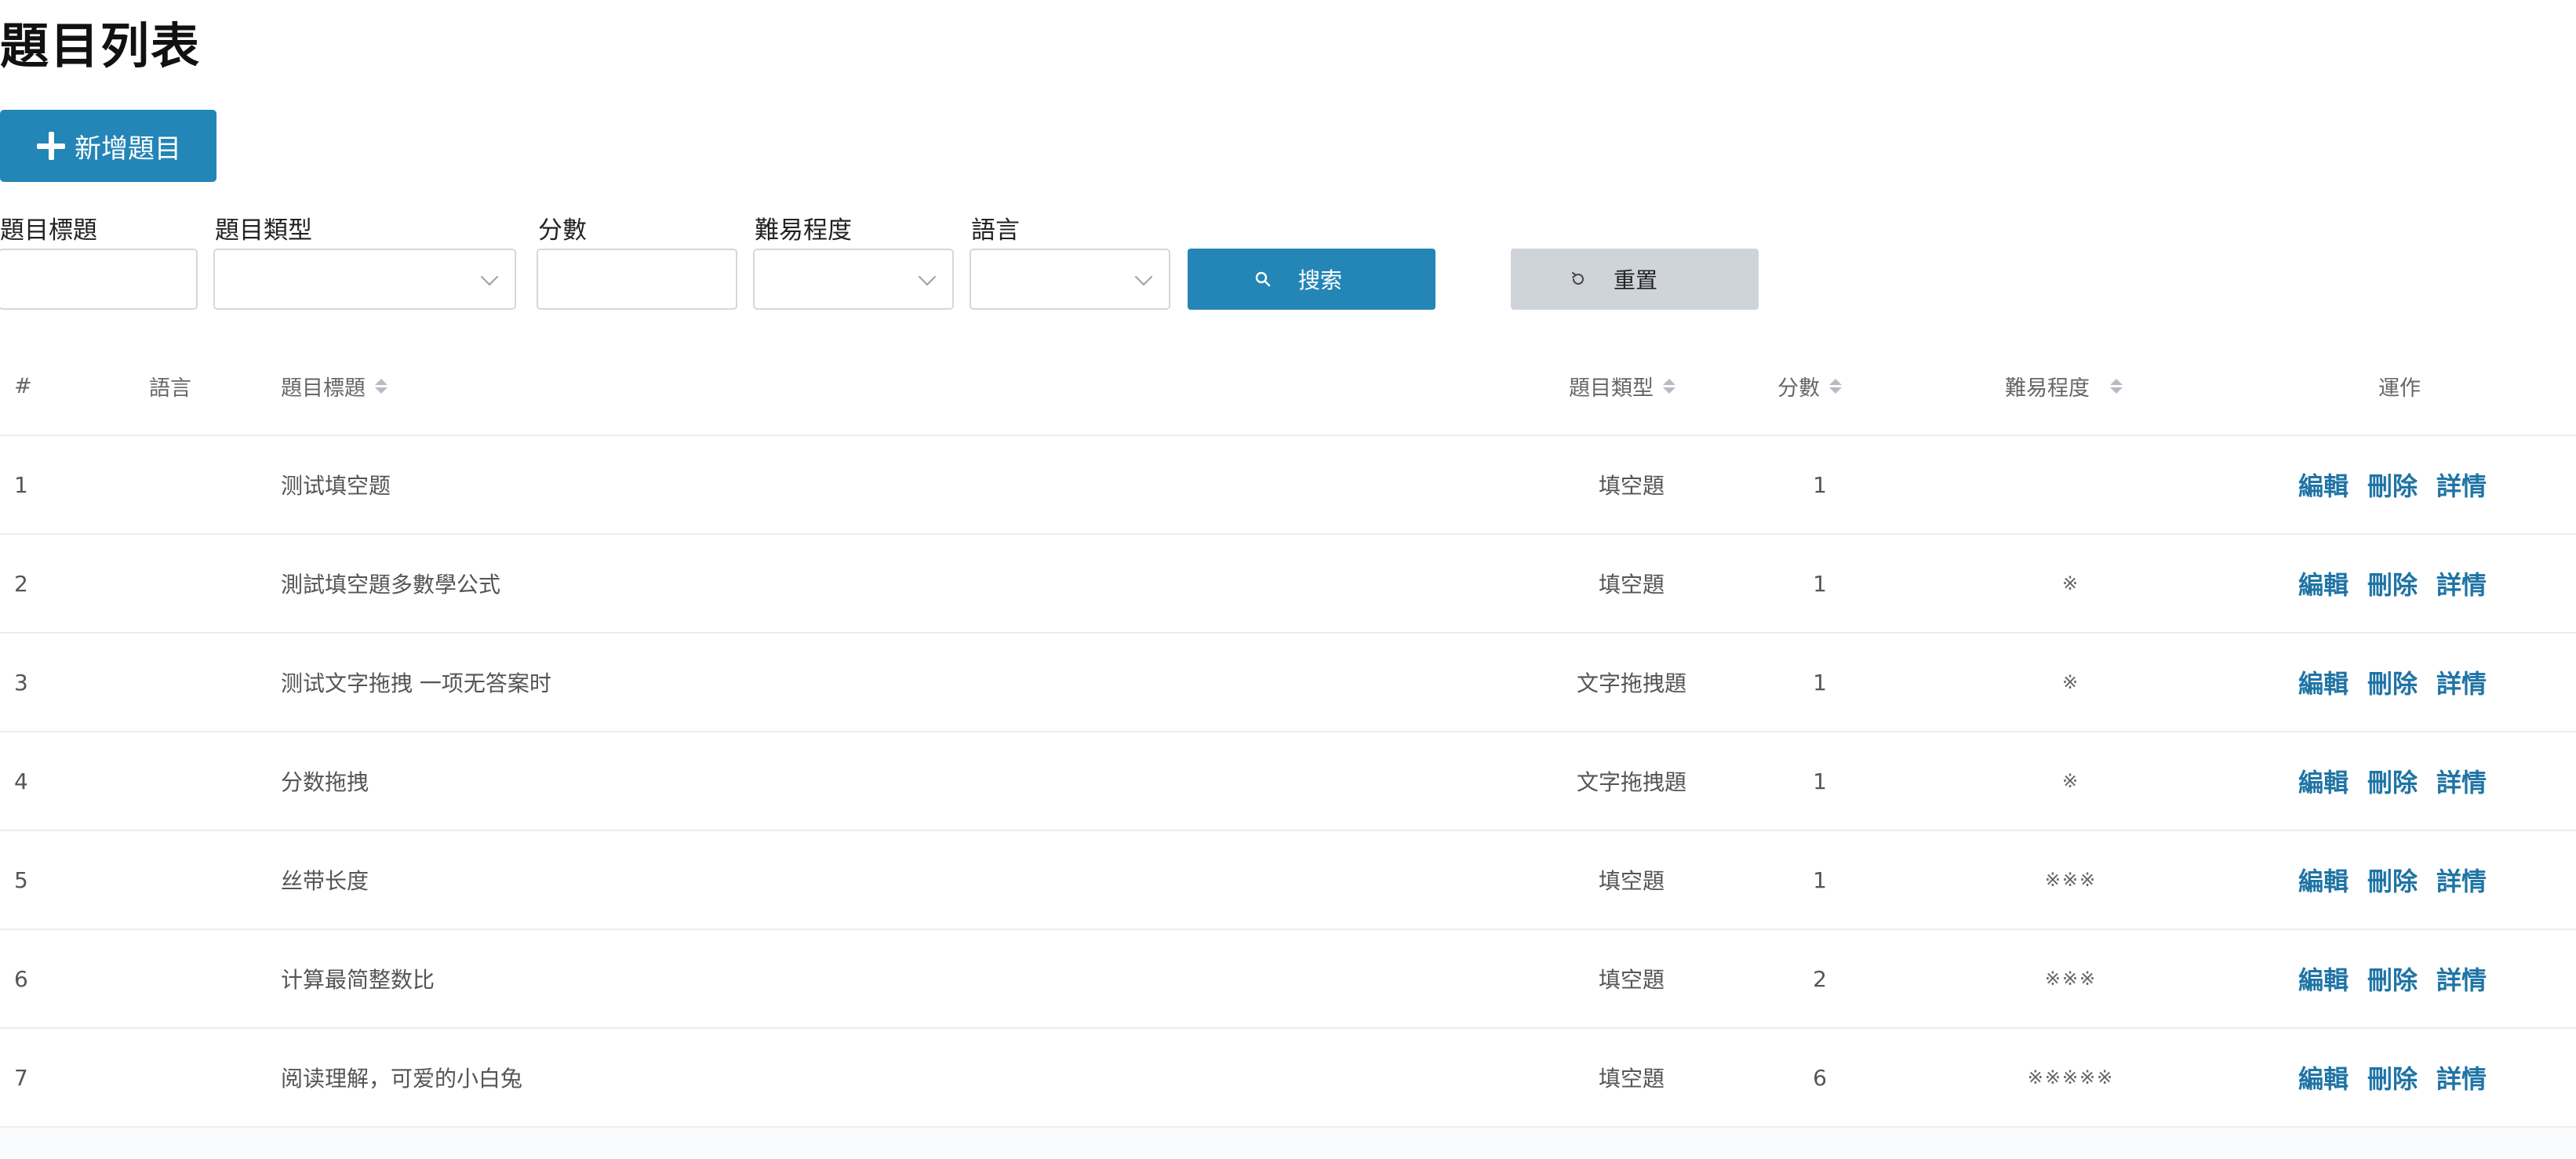 The width and height of the screenshot is (2576, 1159). What do you see at coordinates (1319, 280) in the screenshot?
I see `search-button-label: 搜索` at bounding box center [1319, 280].